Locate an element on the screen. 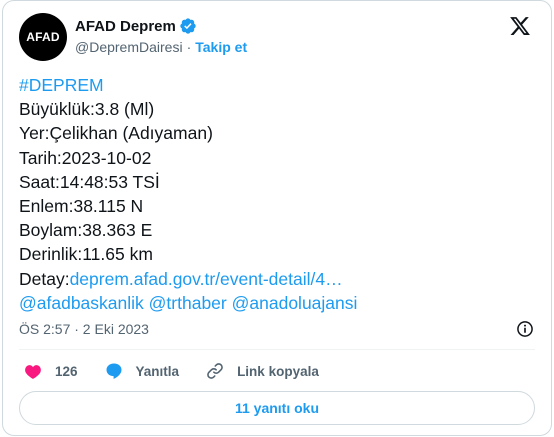 The image size is (554, 437). magnitude-line: Büyüklük:3.8 (Ml) is located at coordinates (87, 109).